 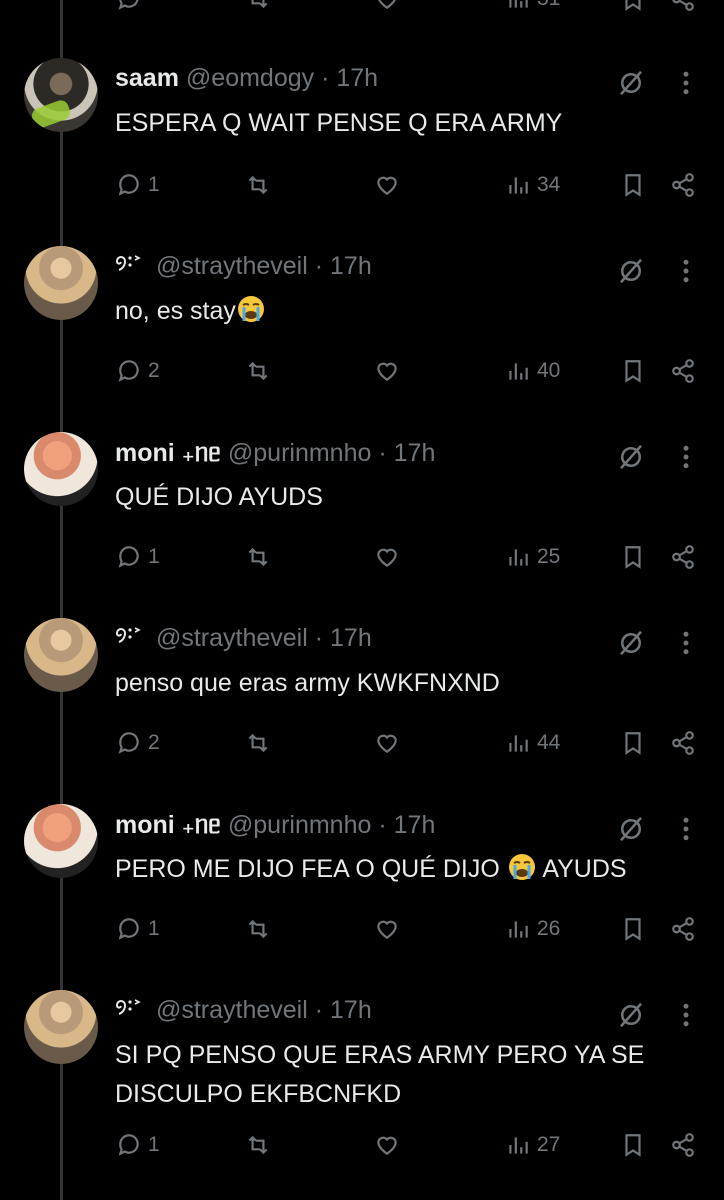 I want to click on tweet-text: PERO ME DIJO FEA O QUÉ DIJO AYUDS, so click(x=405, y=869).